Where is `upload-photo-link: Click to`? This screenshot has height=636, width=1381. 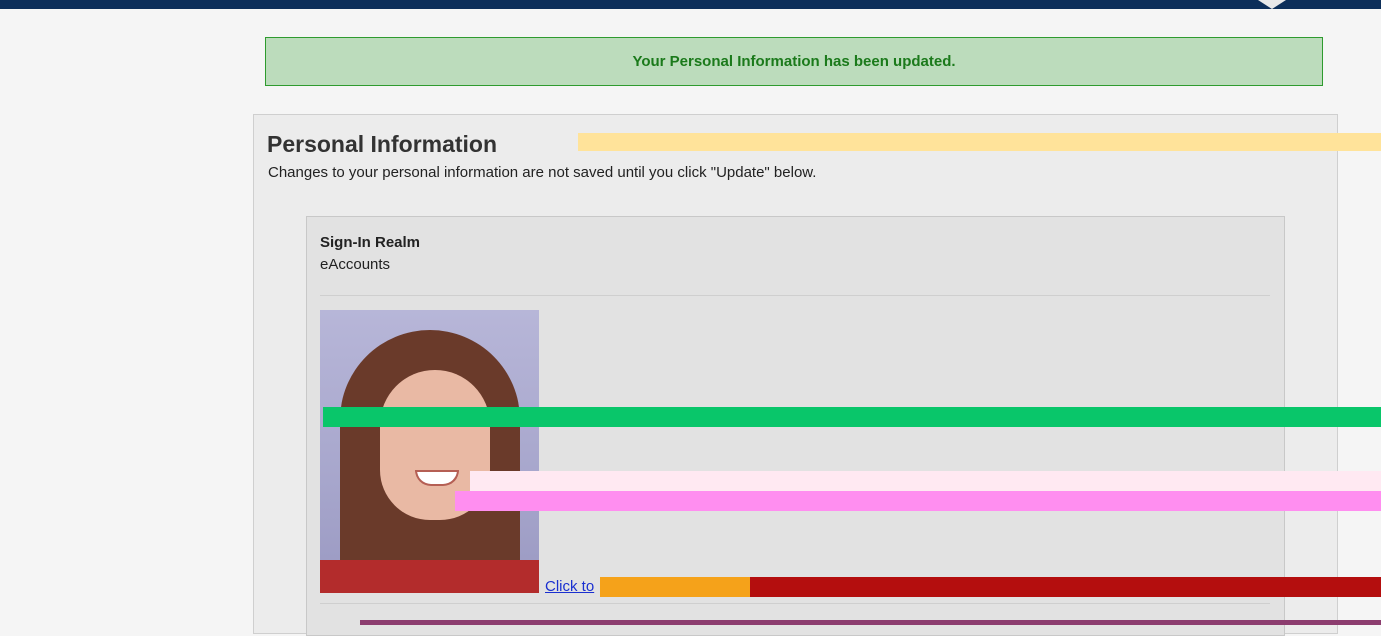 upload-photo-link: Click to is located at coordinates (569, 586).